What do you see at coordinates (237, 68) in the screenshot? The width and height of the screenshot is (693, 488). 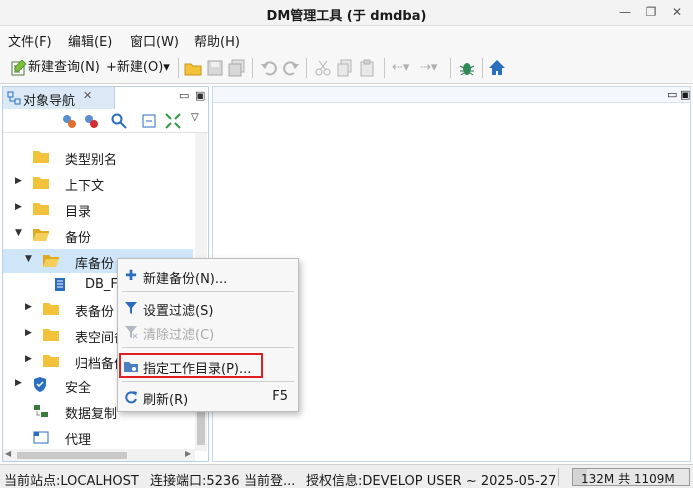 I see `save-all-icon` at bounding box center [237, 68].